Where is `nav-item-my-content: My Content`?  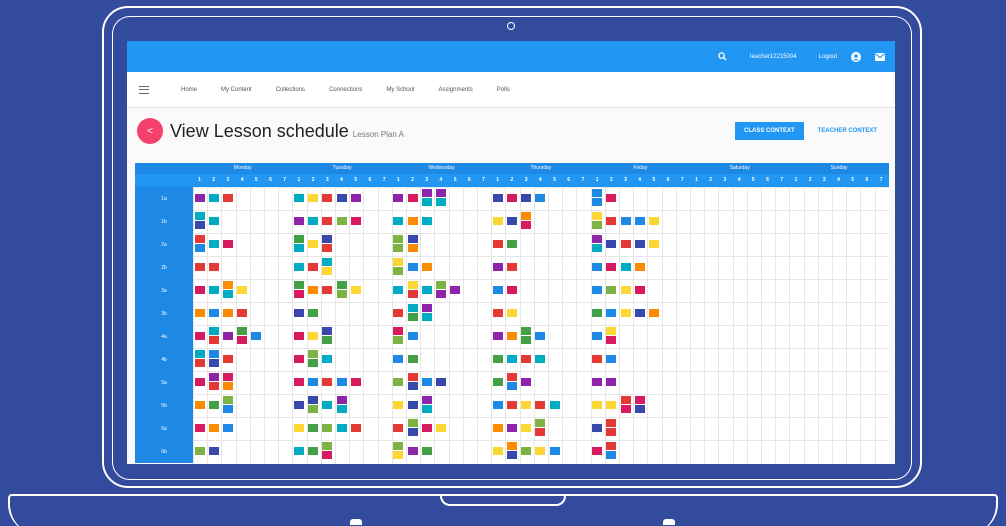
nav-item-my-content: My Content is located at coordinates (236, 90).